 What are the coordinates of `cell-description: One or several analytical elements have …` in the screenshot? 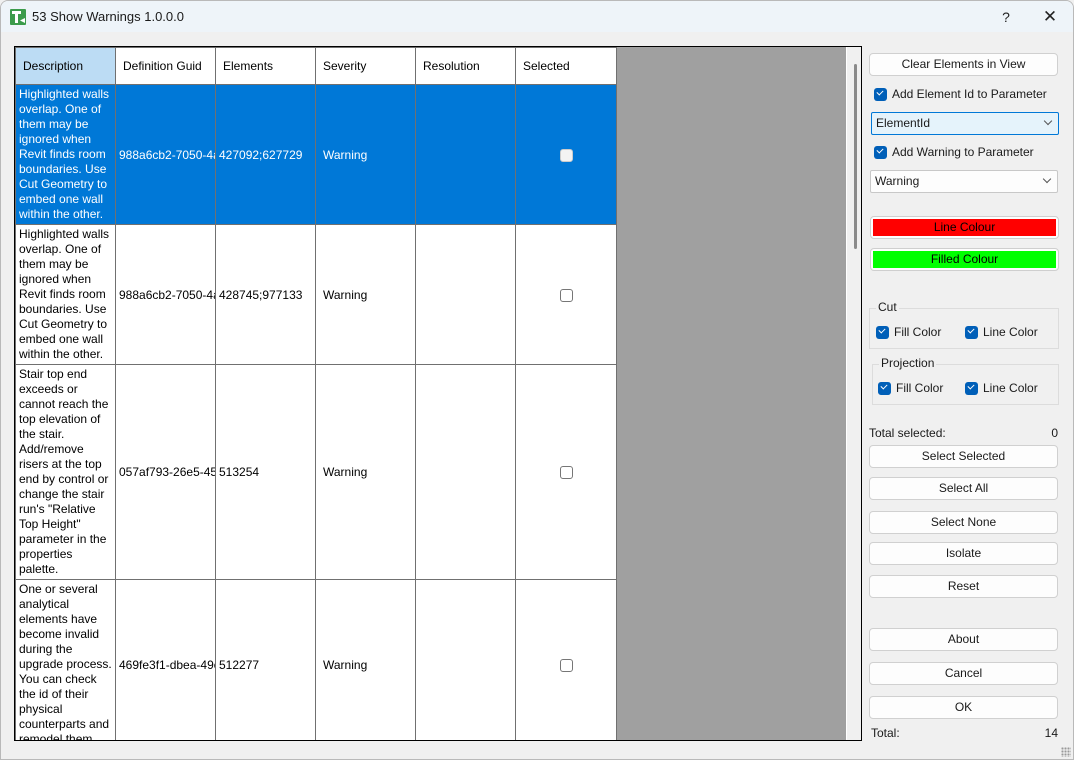 It's located at (65, 659).